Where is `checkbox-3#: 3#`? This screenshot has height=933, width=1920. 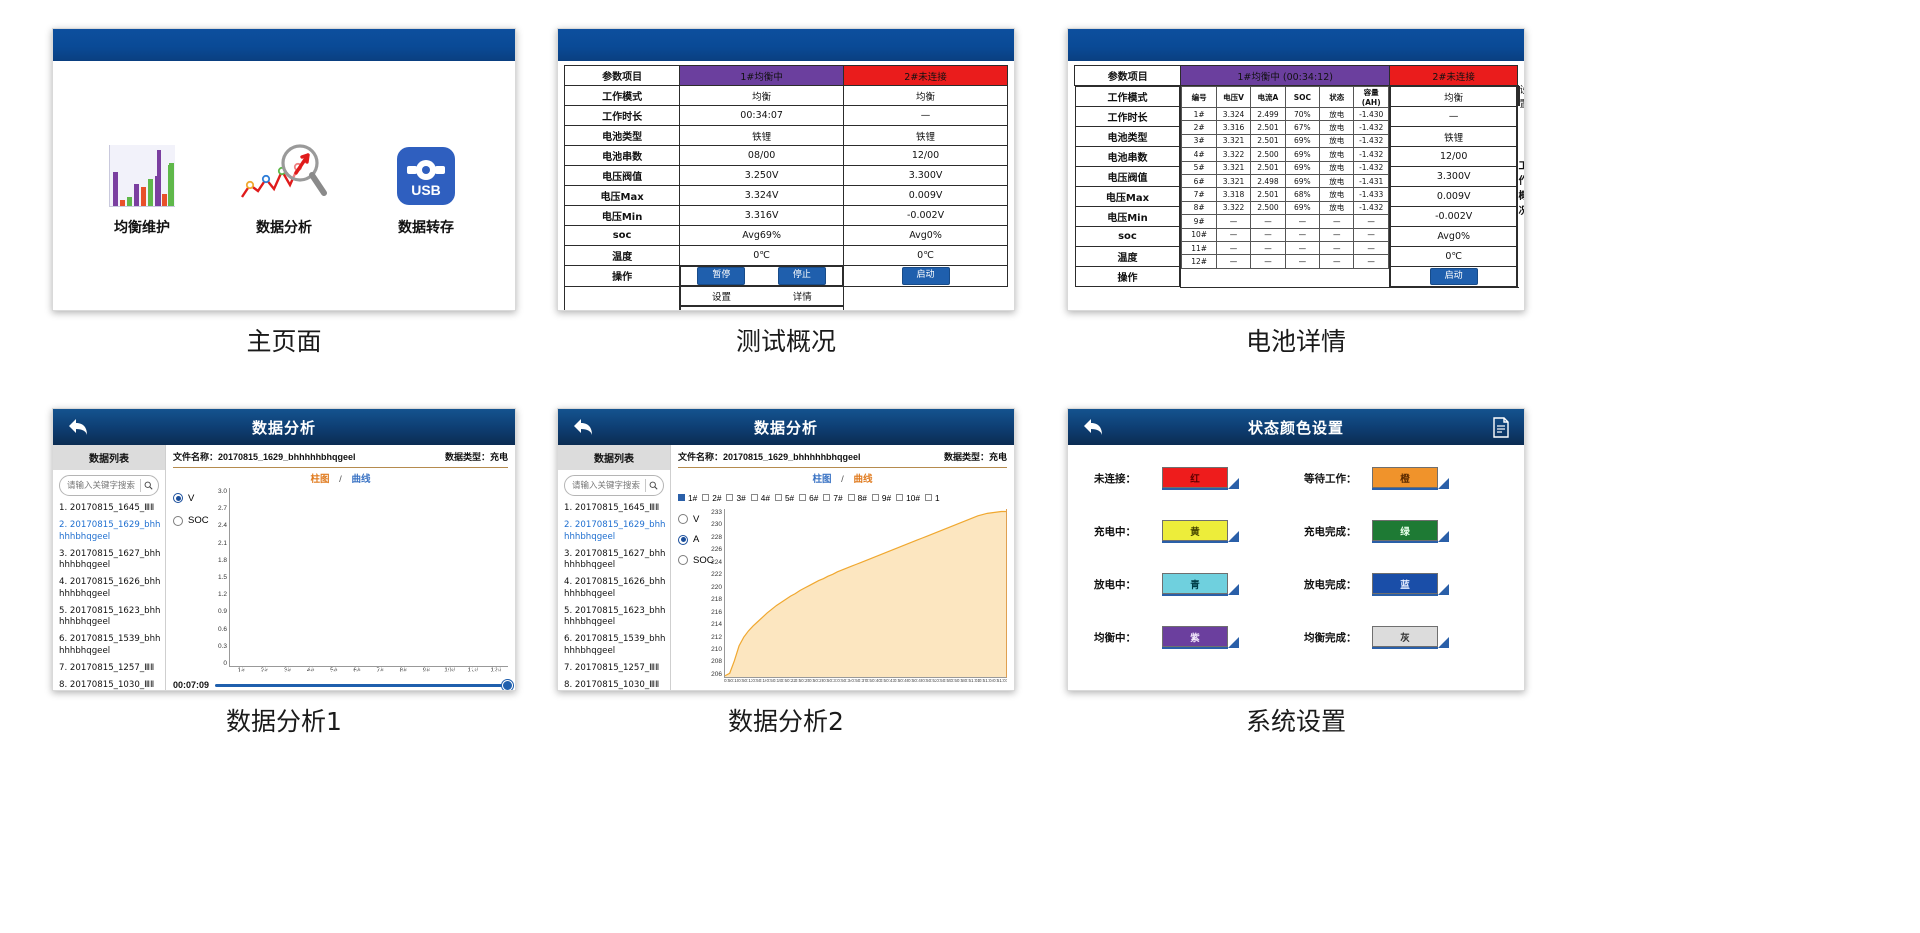
checkbox-3#: 3# is located at coordinates (736, 498).